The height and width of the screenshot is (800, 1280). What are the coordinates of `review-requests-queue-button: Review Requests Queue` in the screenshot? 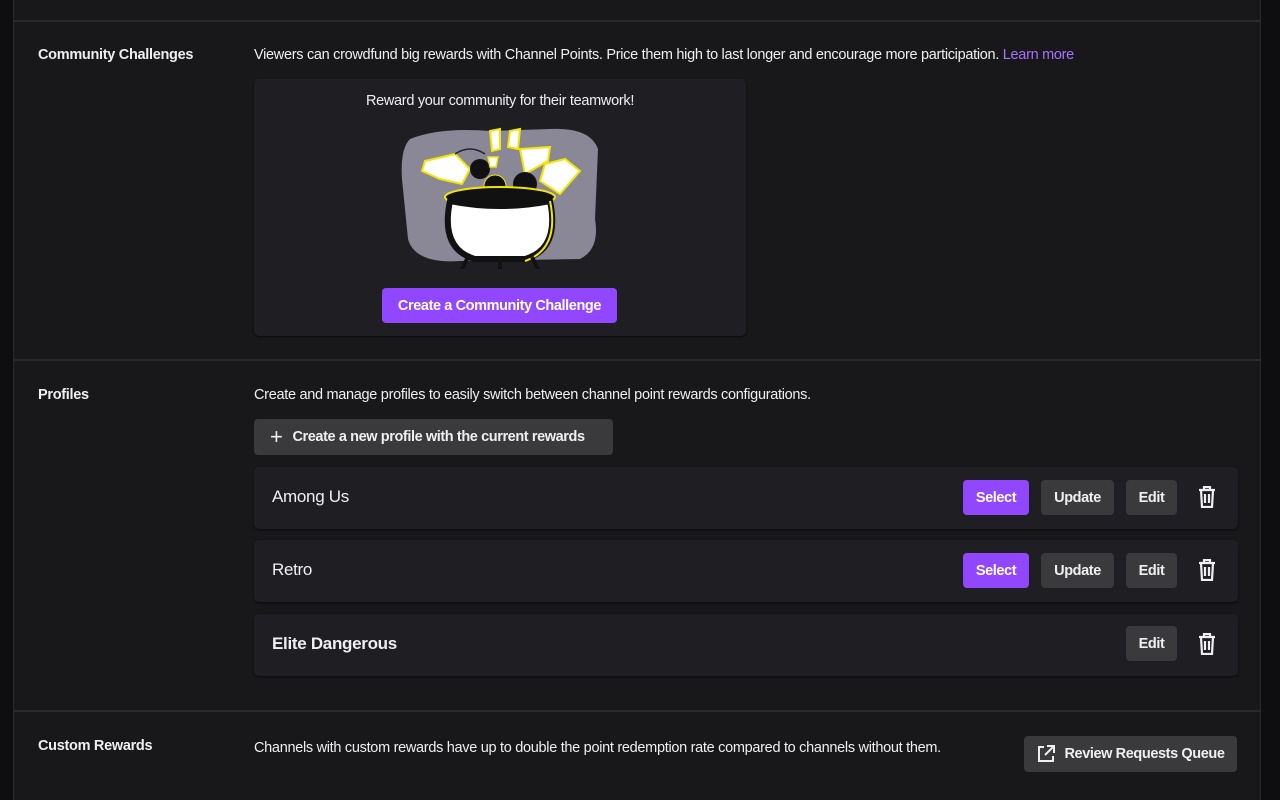 It's located at (1130, 754).